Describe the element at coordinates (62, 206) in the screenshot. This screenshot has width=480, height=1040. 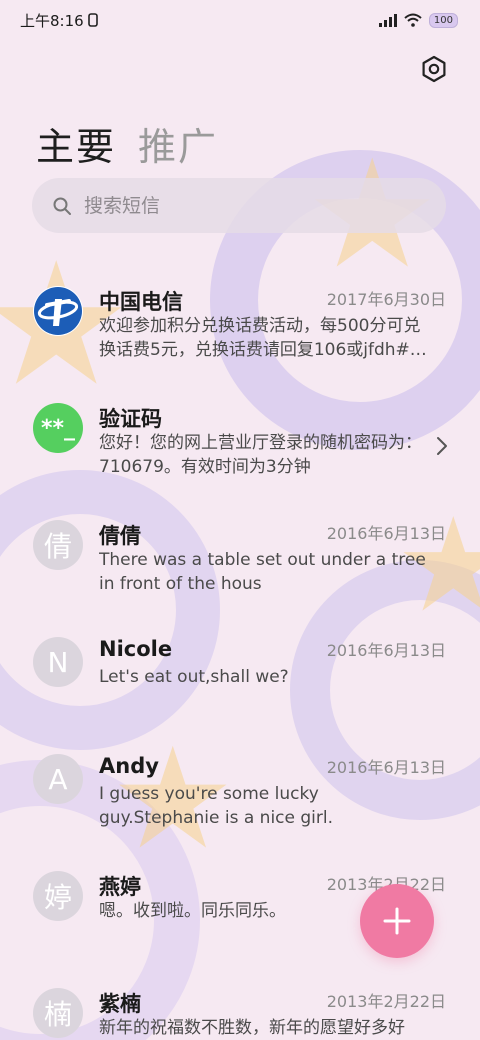
I see `search-icon` at that location.